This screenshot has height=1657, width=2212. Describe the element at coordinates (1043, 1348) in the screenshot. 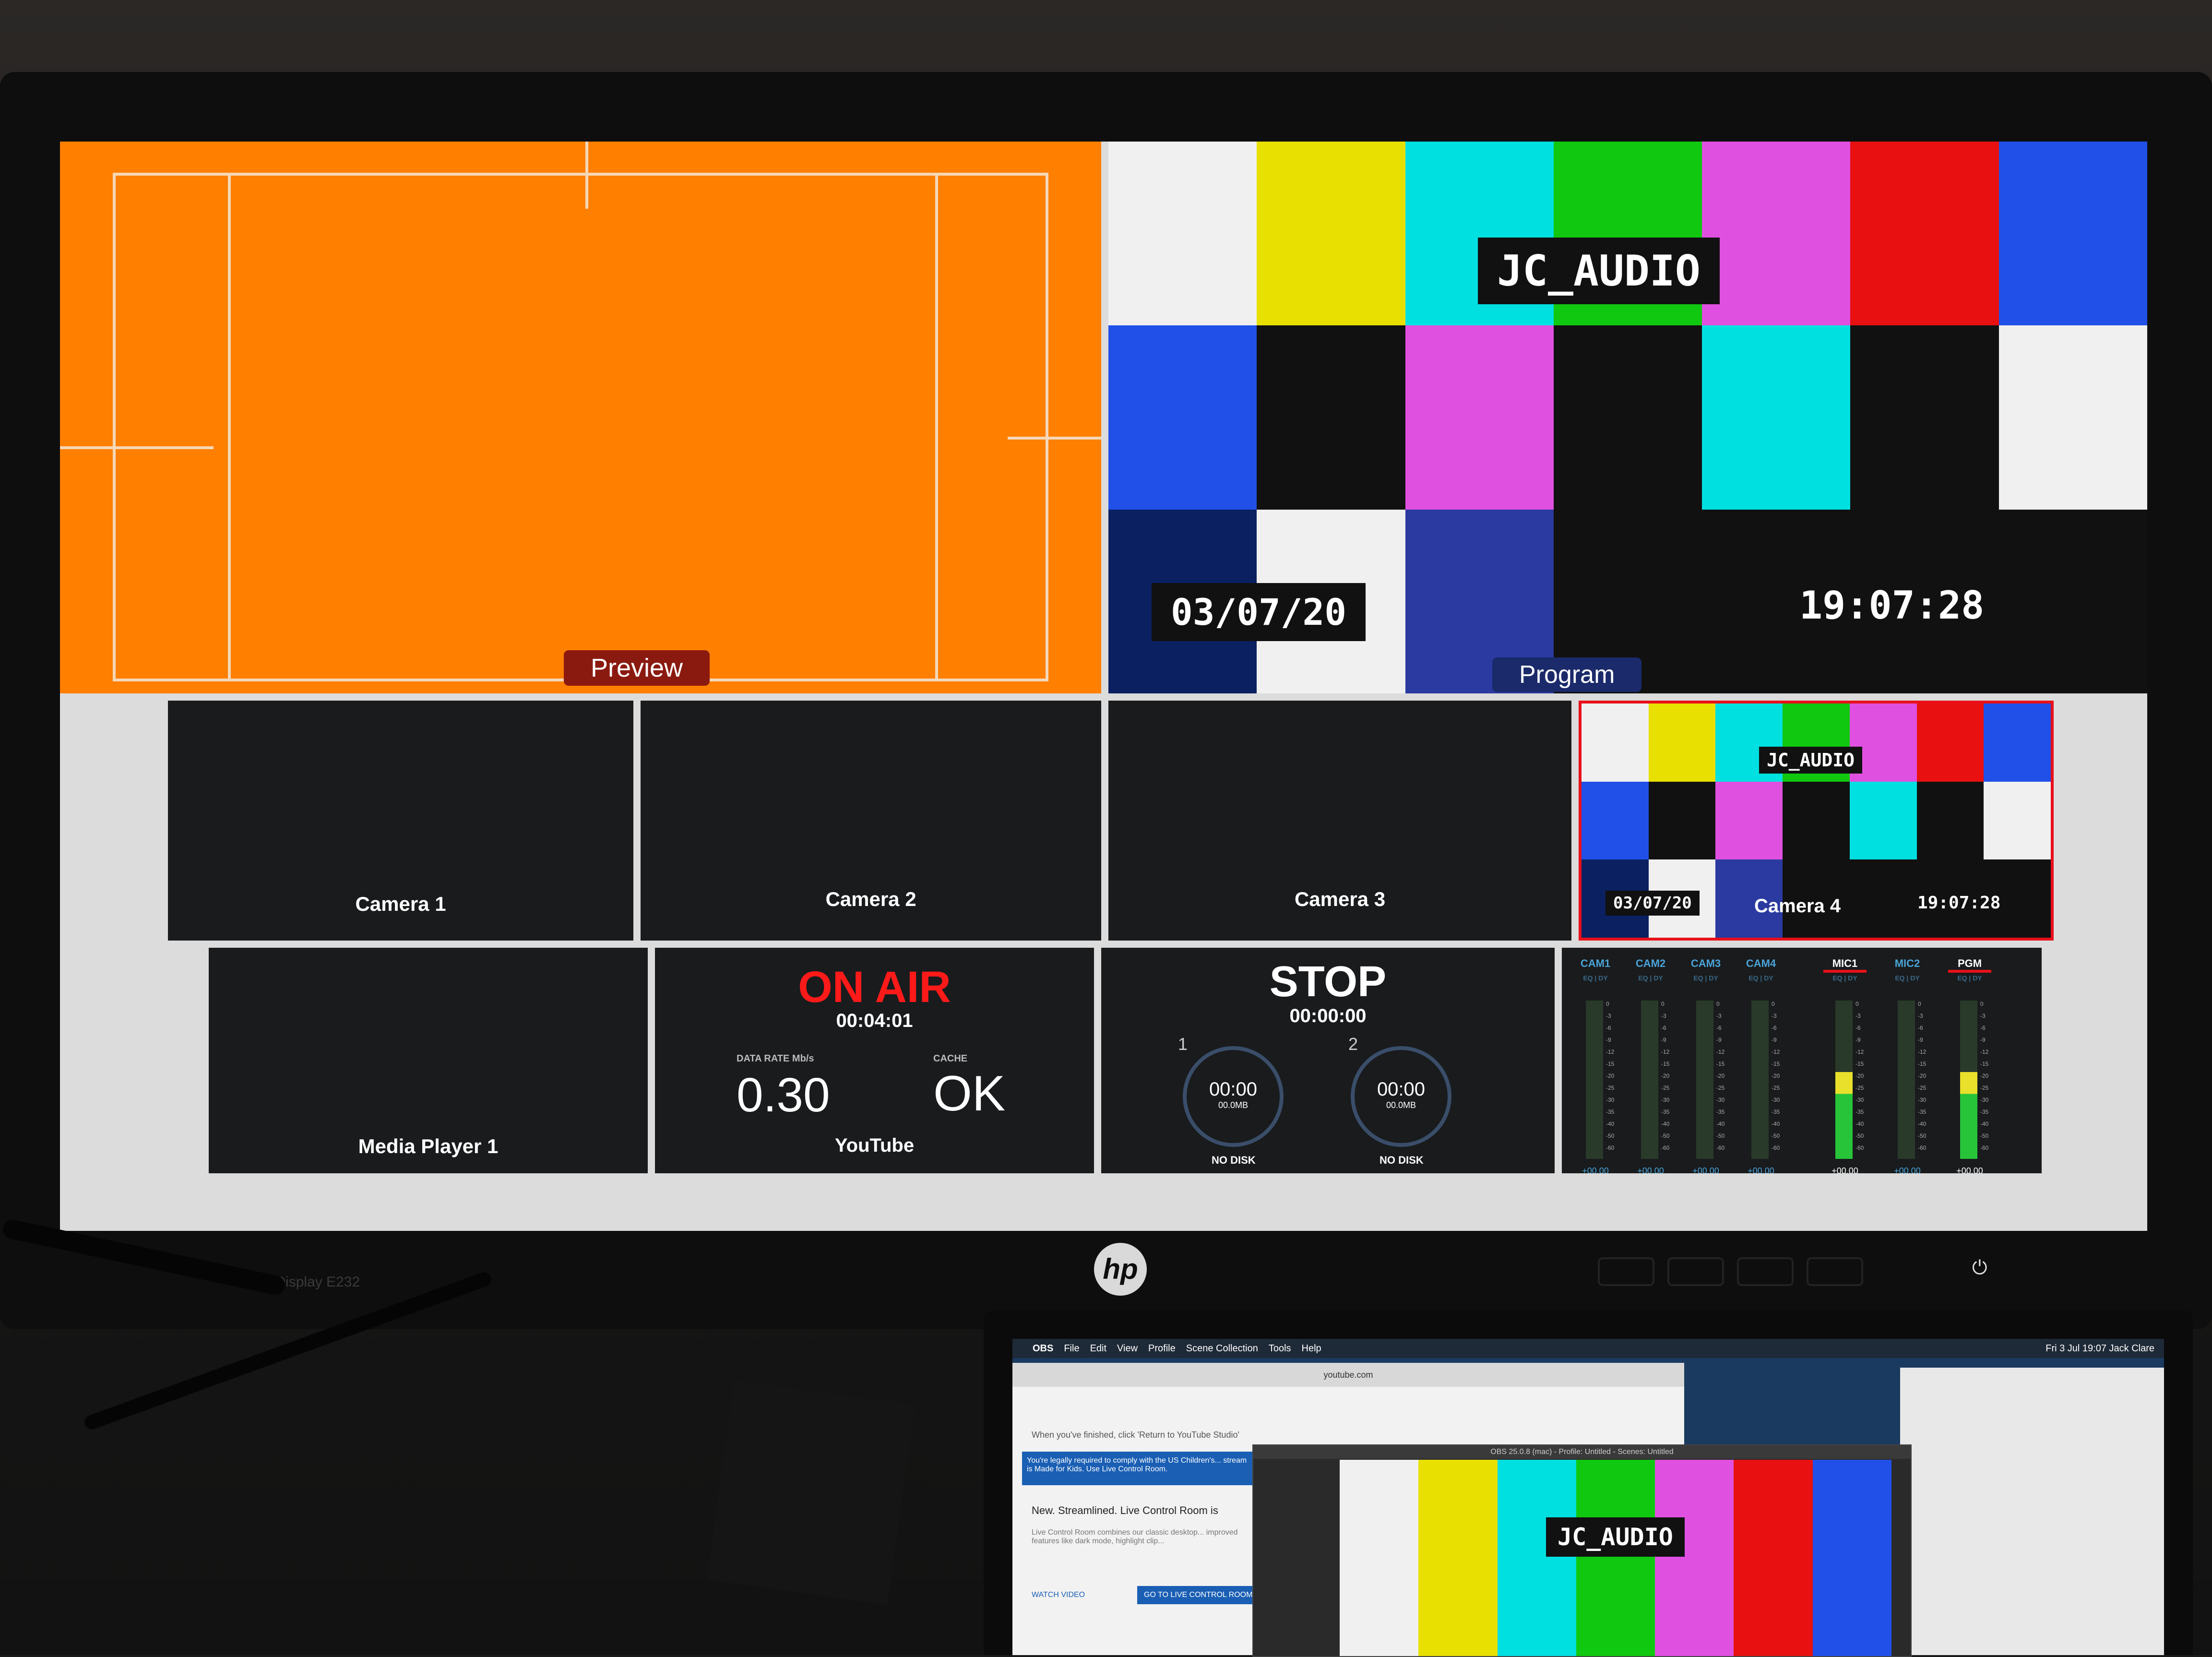

I see `menu-obs: OBS` at that location.